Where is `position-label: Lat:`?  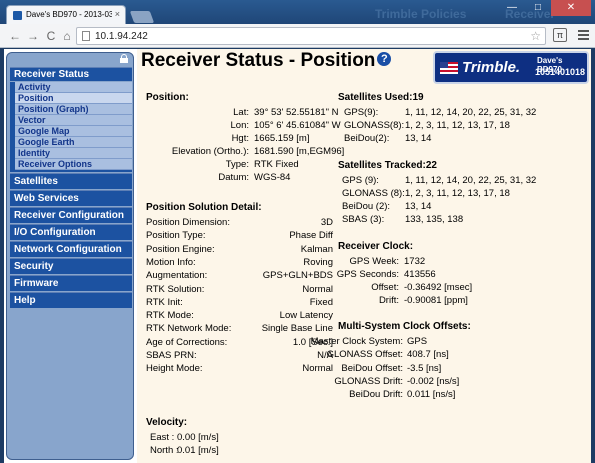
position-label: Lat: is located at coordinates (241, 112).